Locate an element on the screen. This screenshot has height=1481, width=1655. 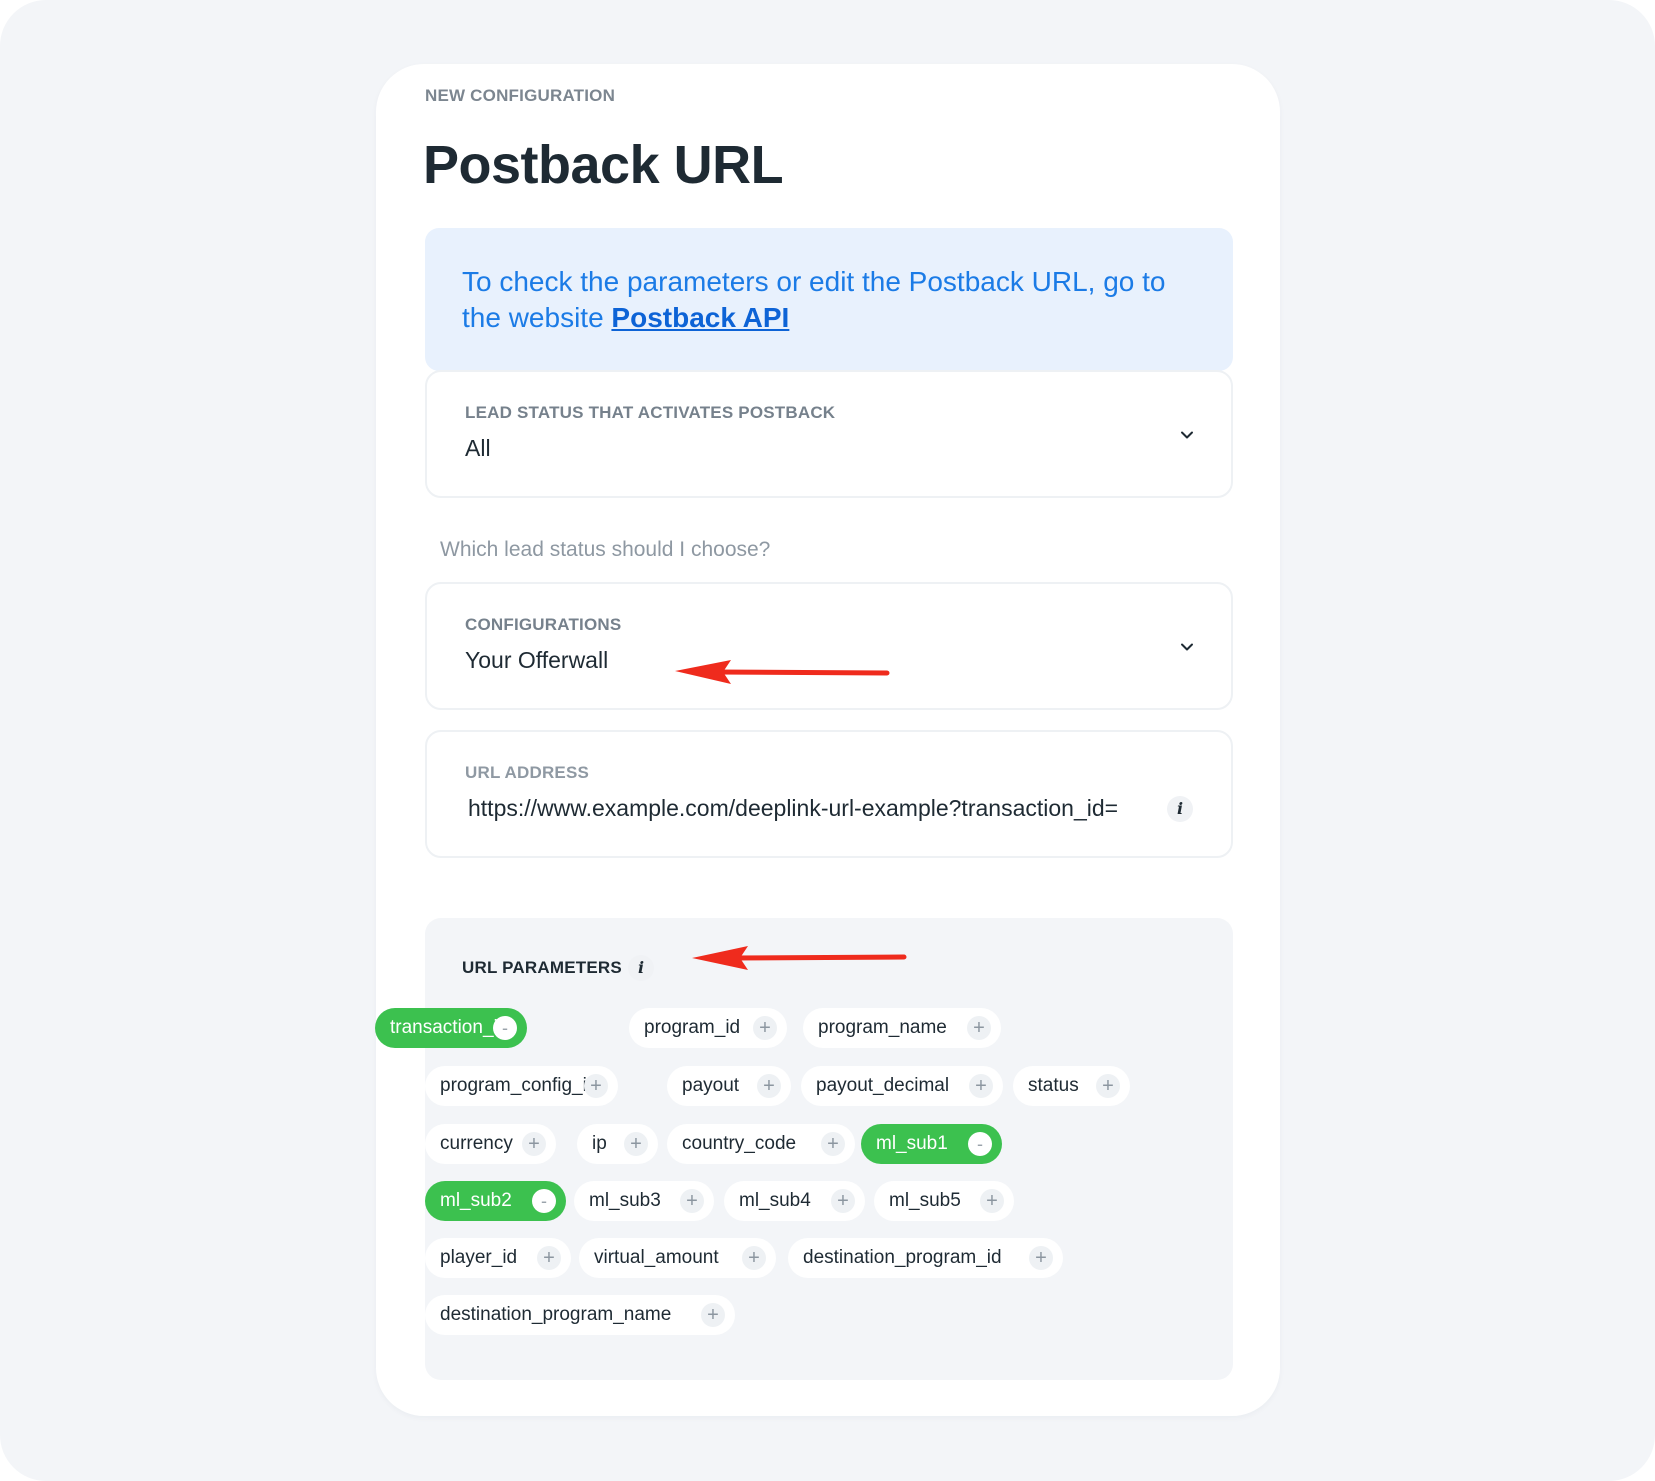
parameter-chip-payout: payout + is located at coordinates (729, 1086).